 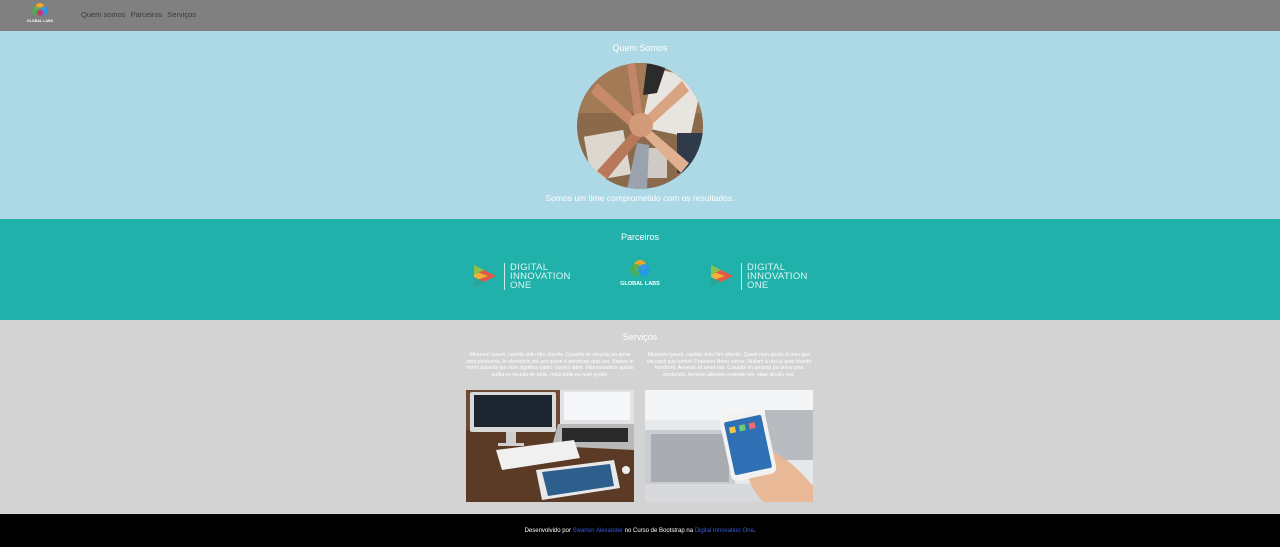 What do you see at coordinates (103, 14) in the screenshot?
I see `nav-link-quem-somos: Quem somos` at bounding box center [103, 14].